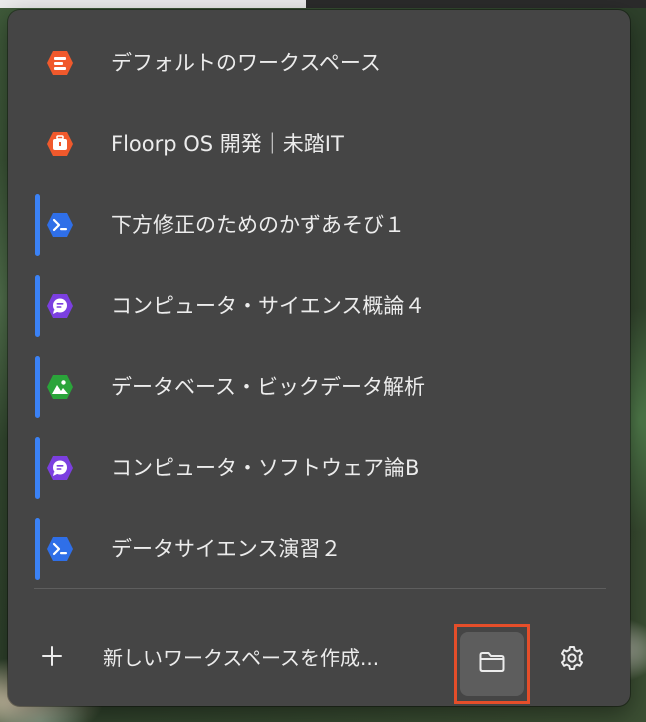  What do you see at coordinates (320, 588) in the screenshot?
I see `divider` at bounding box center [320, 588].